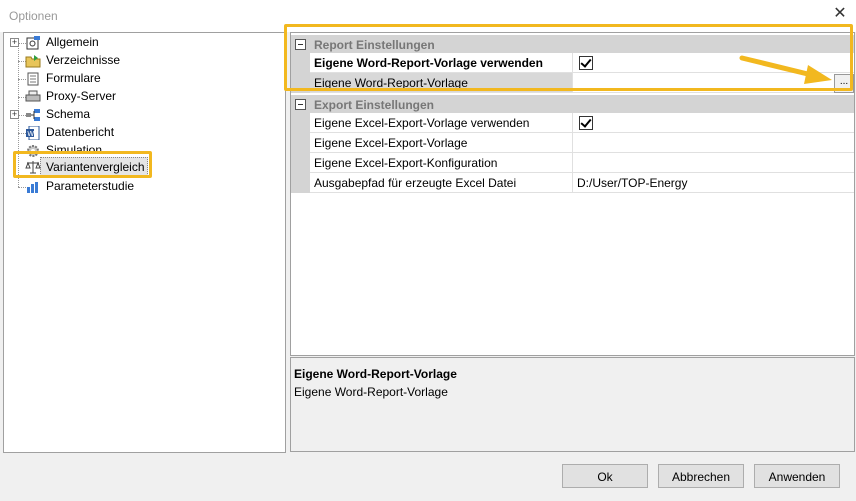  What do you see at coordinates (300, 104) in the screenshot?
I see `collapse-icon` at bounding box center [300, 104].